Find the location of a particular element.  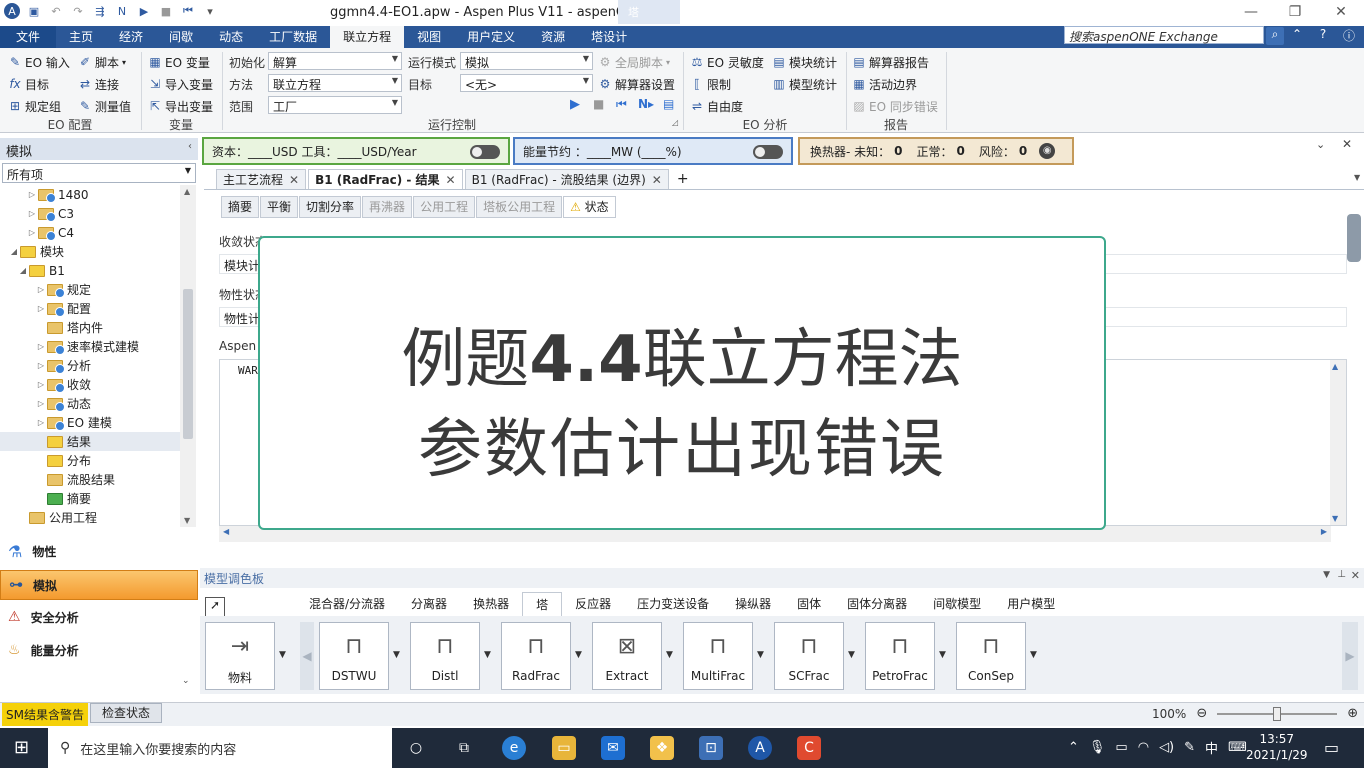

cost-toggle is located at coordinates (485, 152).